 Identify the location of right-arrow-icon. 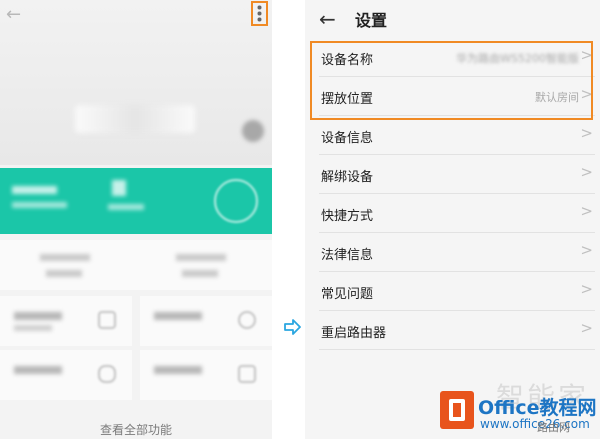
(292, 327).